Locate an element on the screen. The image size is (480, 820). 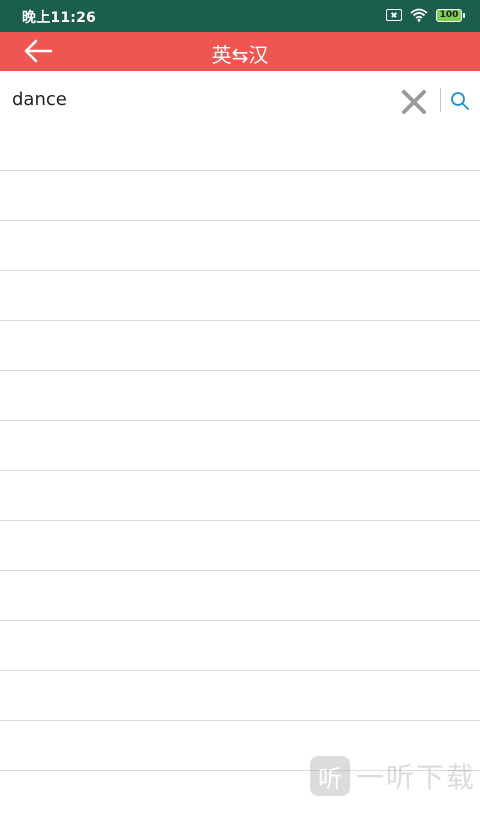
battery-level: 100 is located at coordinates (449, 14).